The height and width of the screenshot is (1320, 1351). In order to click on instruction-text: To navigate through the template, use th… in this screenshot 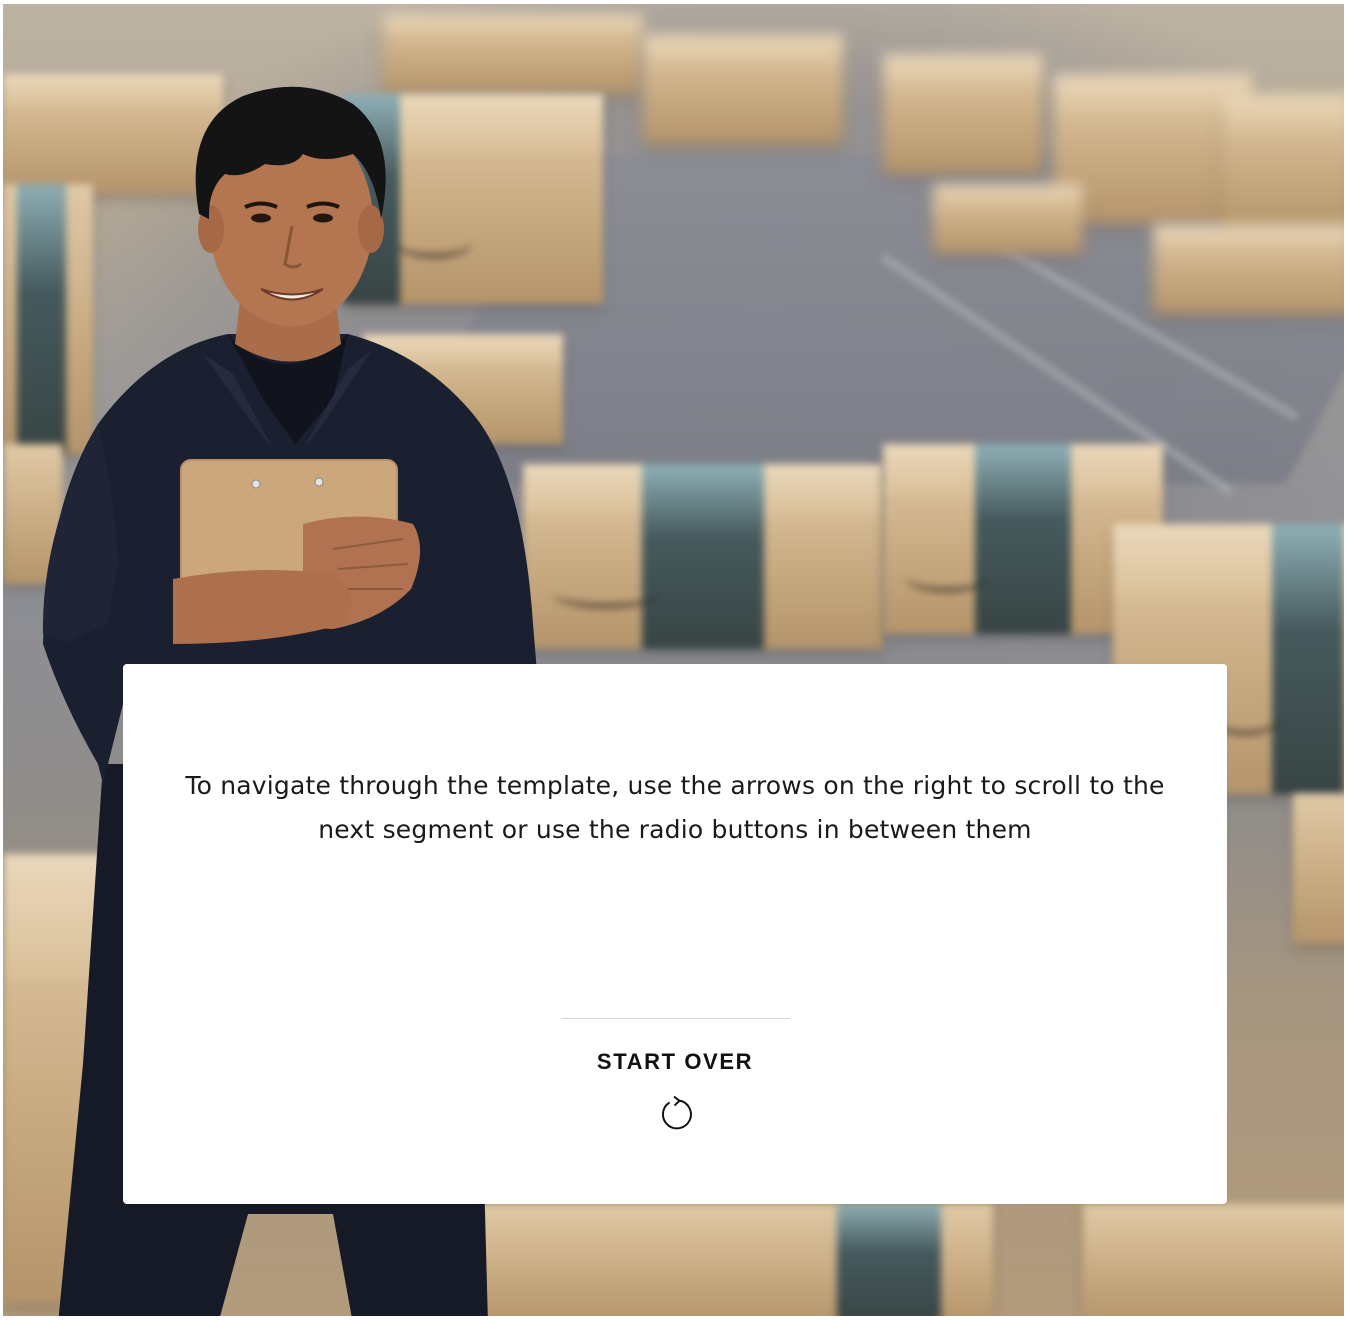, I will do `click(675, 807)`.